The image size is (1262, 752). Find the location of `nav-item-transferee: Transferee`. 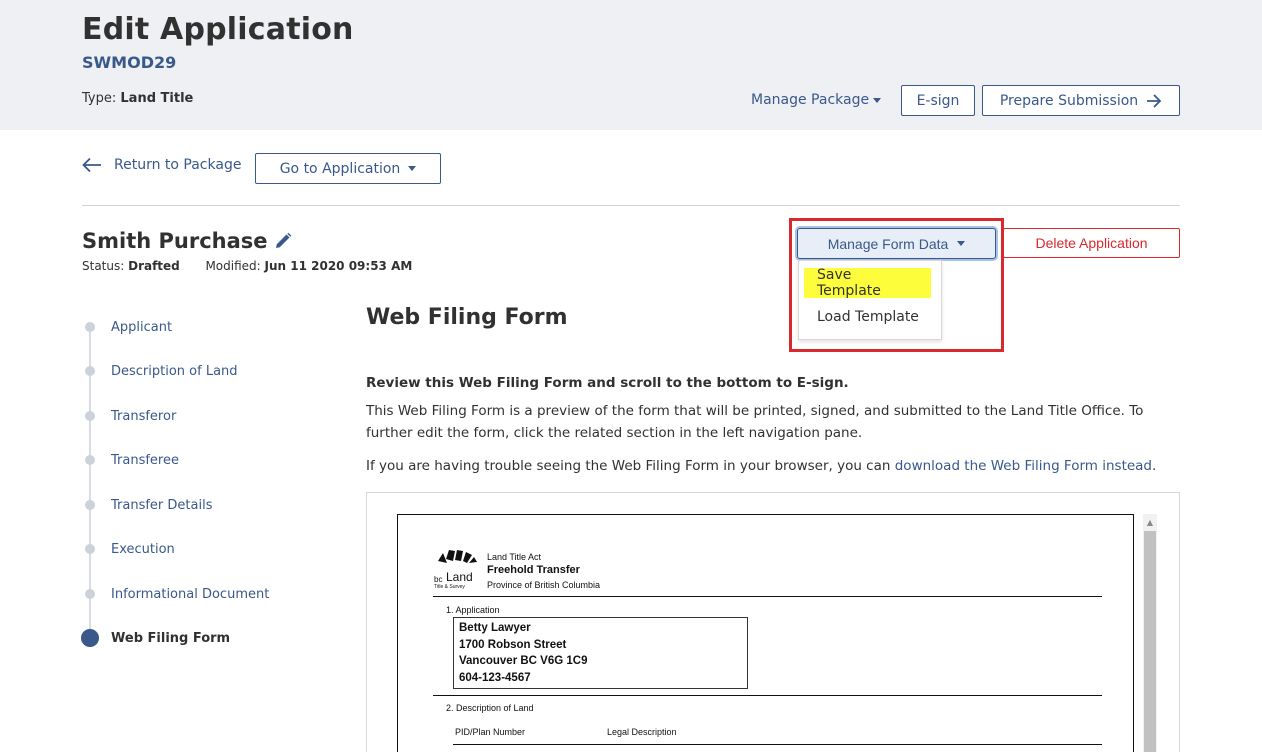

nav-item-transferee: Transferee is located at coordinates (145, 460).